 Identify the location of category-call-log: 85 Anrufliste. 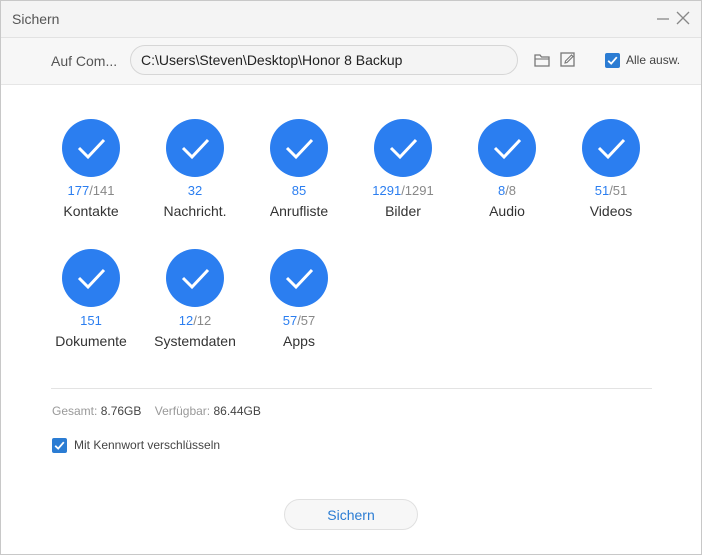
(299, 169).